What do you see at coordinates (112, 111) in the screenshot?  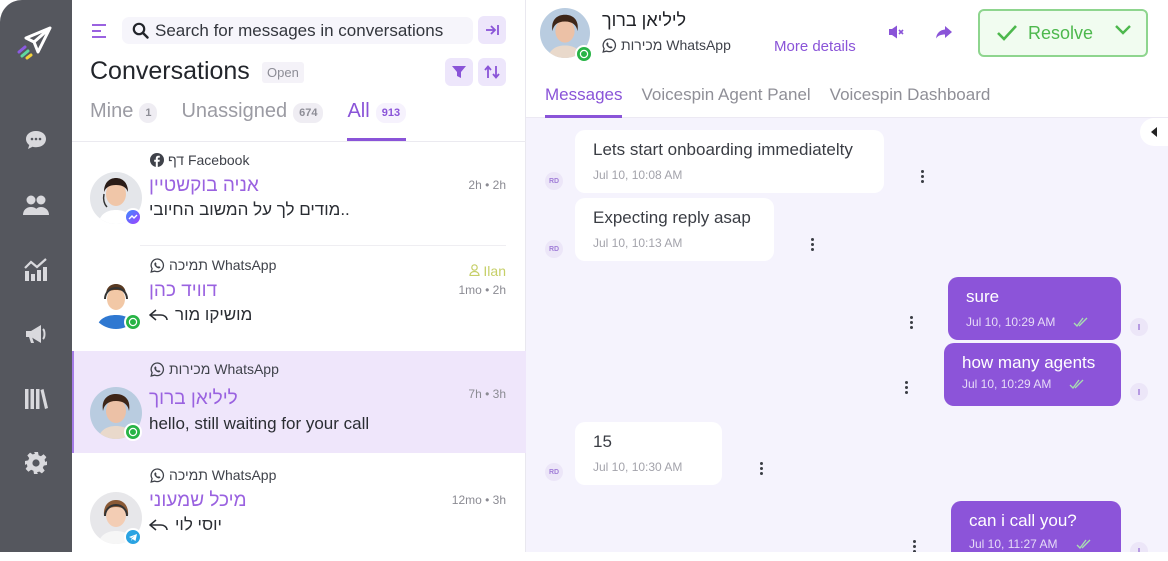 I see `tab-label: Mine` at bounding box center [112, 111].